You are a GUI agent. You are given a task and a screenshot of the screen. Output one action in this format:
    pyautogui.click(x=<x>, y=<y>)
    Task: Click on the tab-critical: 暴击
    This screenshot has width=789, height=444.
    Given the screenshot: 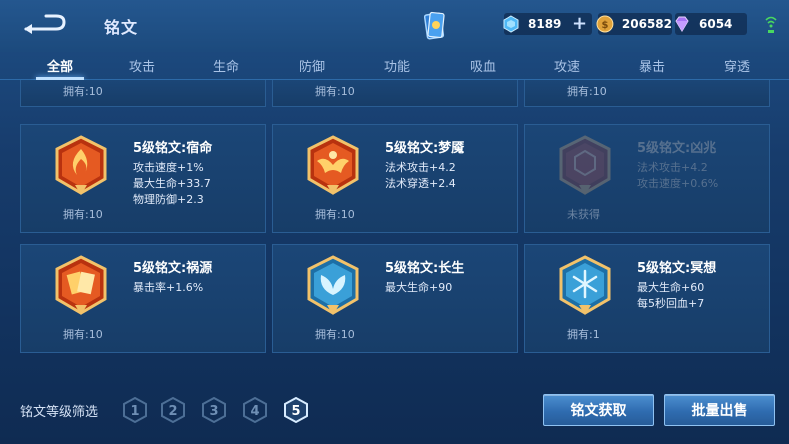 What is the action you would take?
    pyautogui.click(x=652, y=65)
    